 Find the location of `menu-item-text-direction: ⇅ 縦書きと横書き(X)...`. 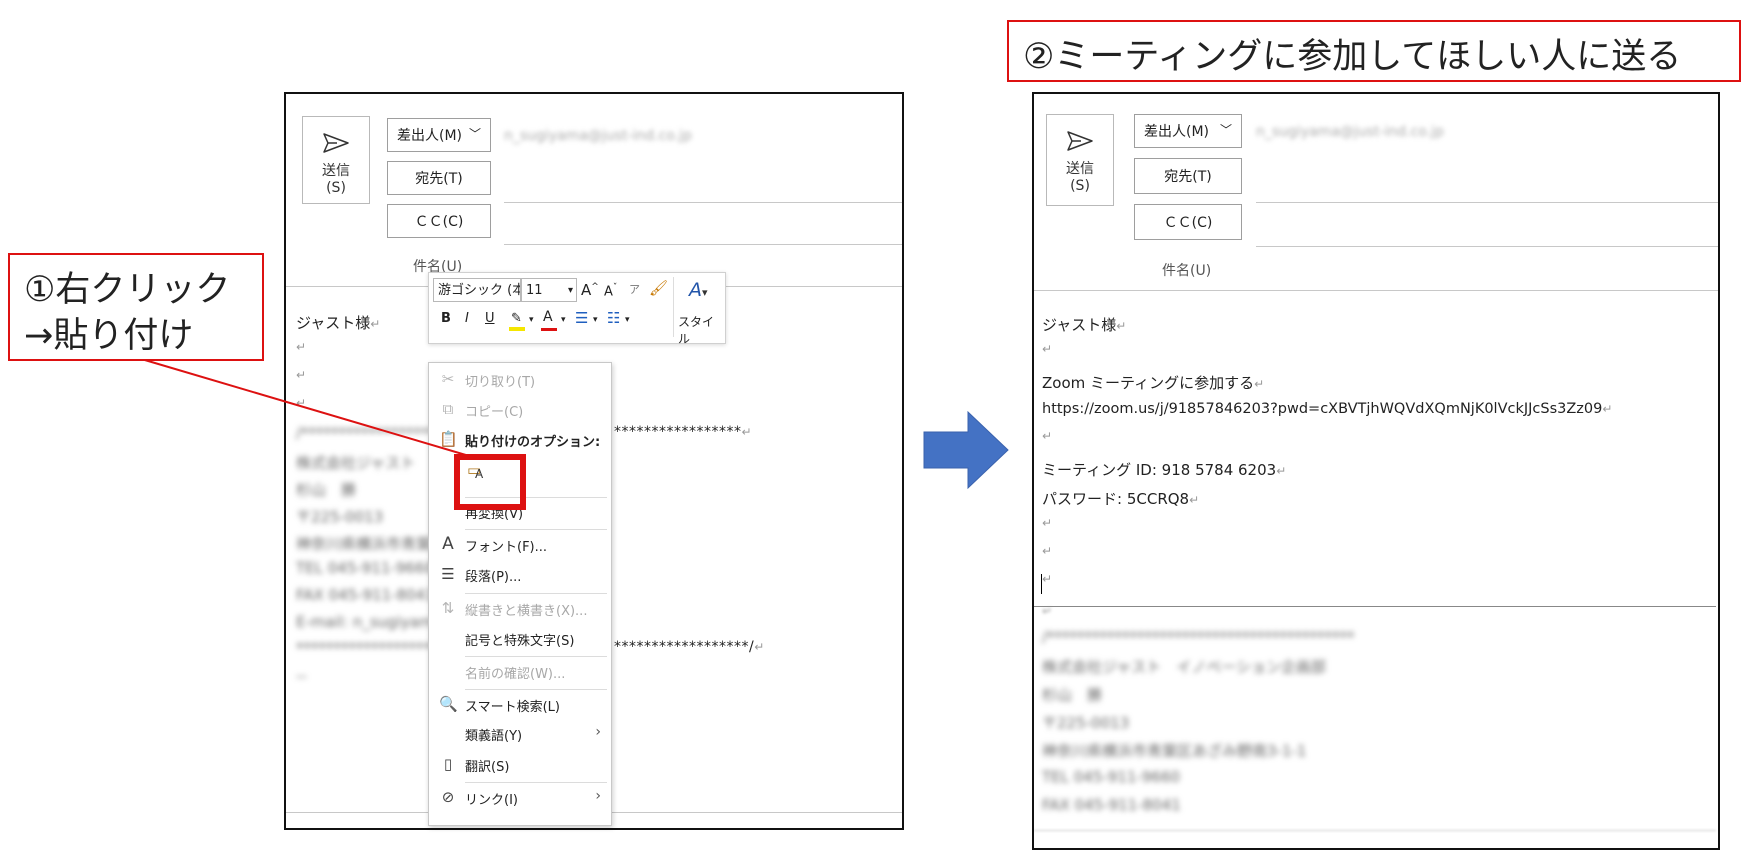

menu-item-text-direction: ⇅ 縦書きと横書き(X)... is located at coordinates (520, 609).